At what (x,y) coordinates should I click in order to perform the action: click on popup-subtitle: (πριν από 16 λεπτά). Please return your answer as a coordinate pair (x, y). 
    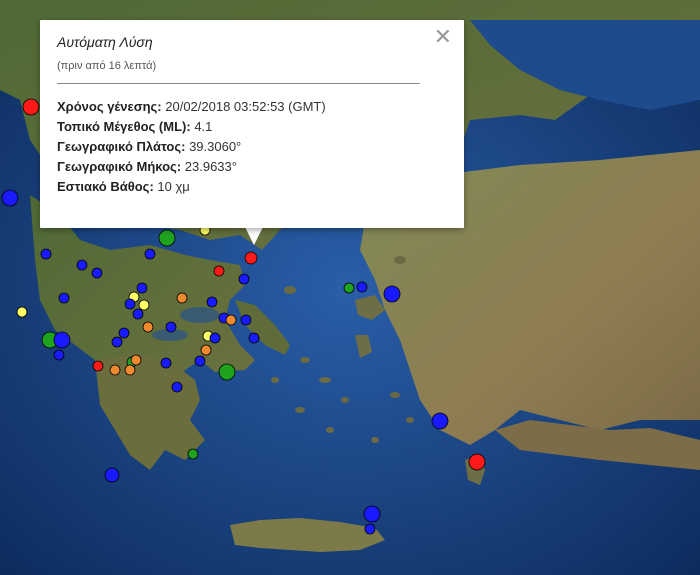
    Looking at the image, I should click on (107, 66).